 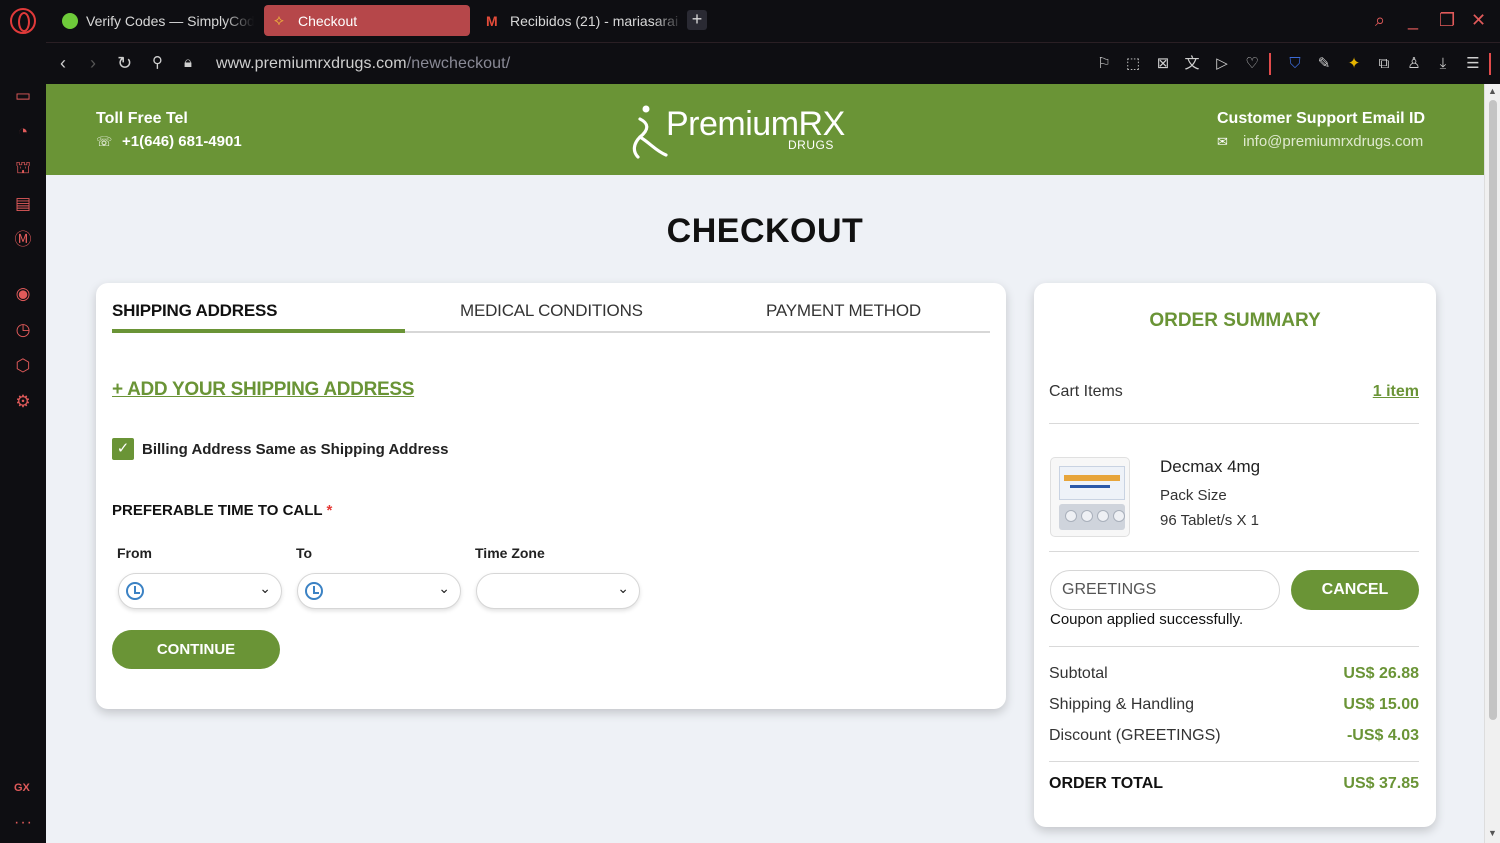 What do you see at coordinates (142, 118) in the screenshot?
I see `phone-label: Toll Free Tel` at bounding box center [142, 118].